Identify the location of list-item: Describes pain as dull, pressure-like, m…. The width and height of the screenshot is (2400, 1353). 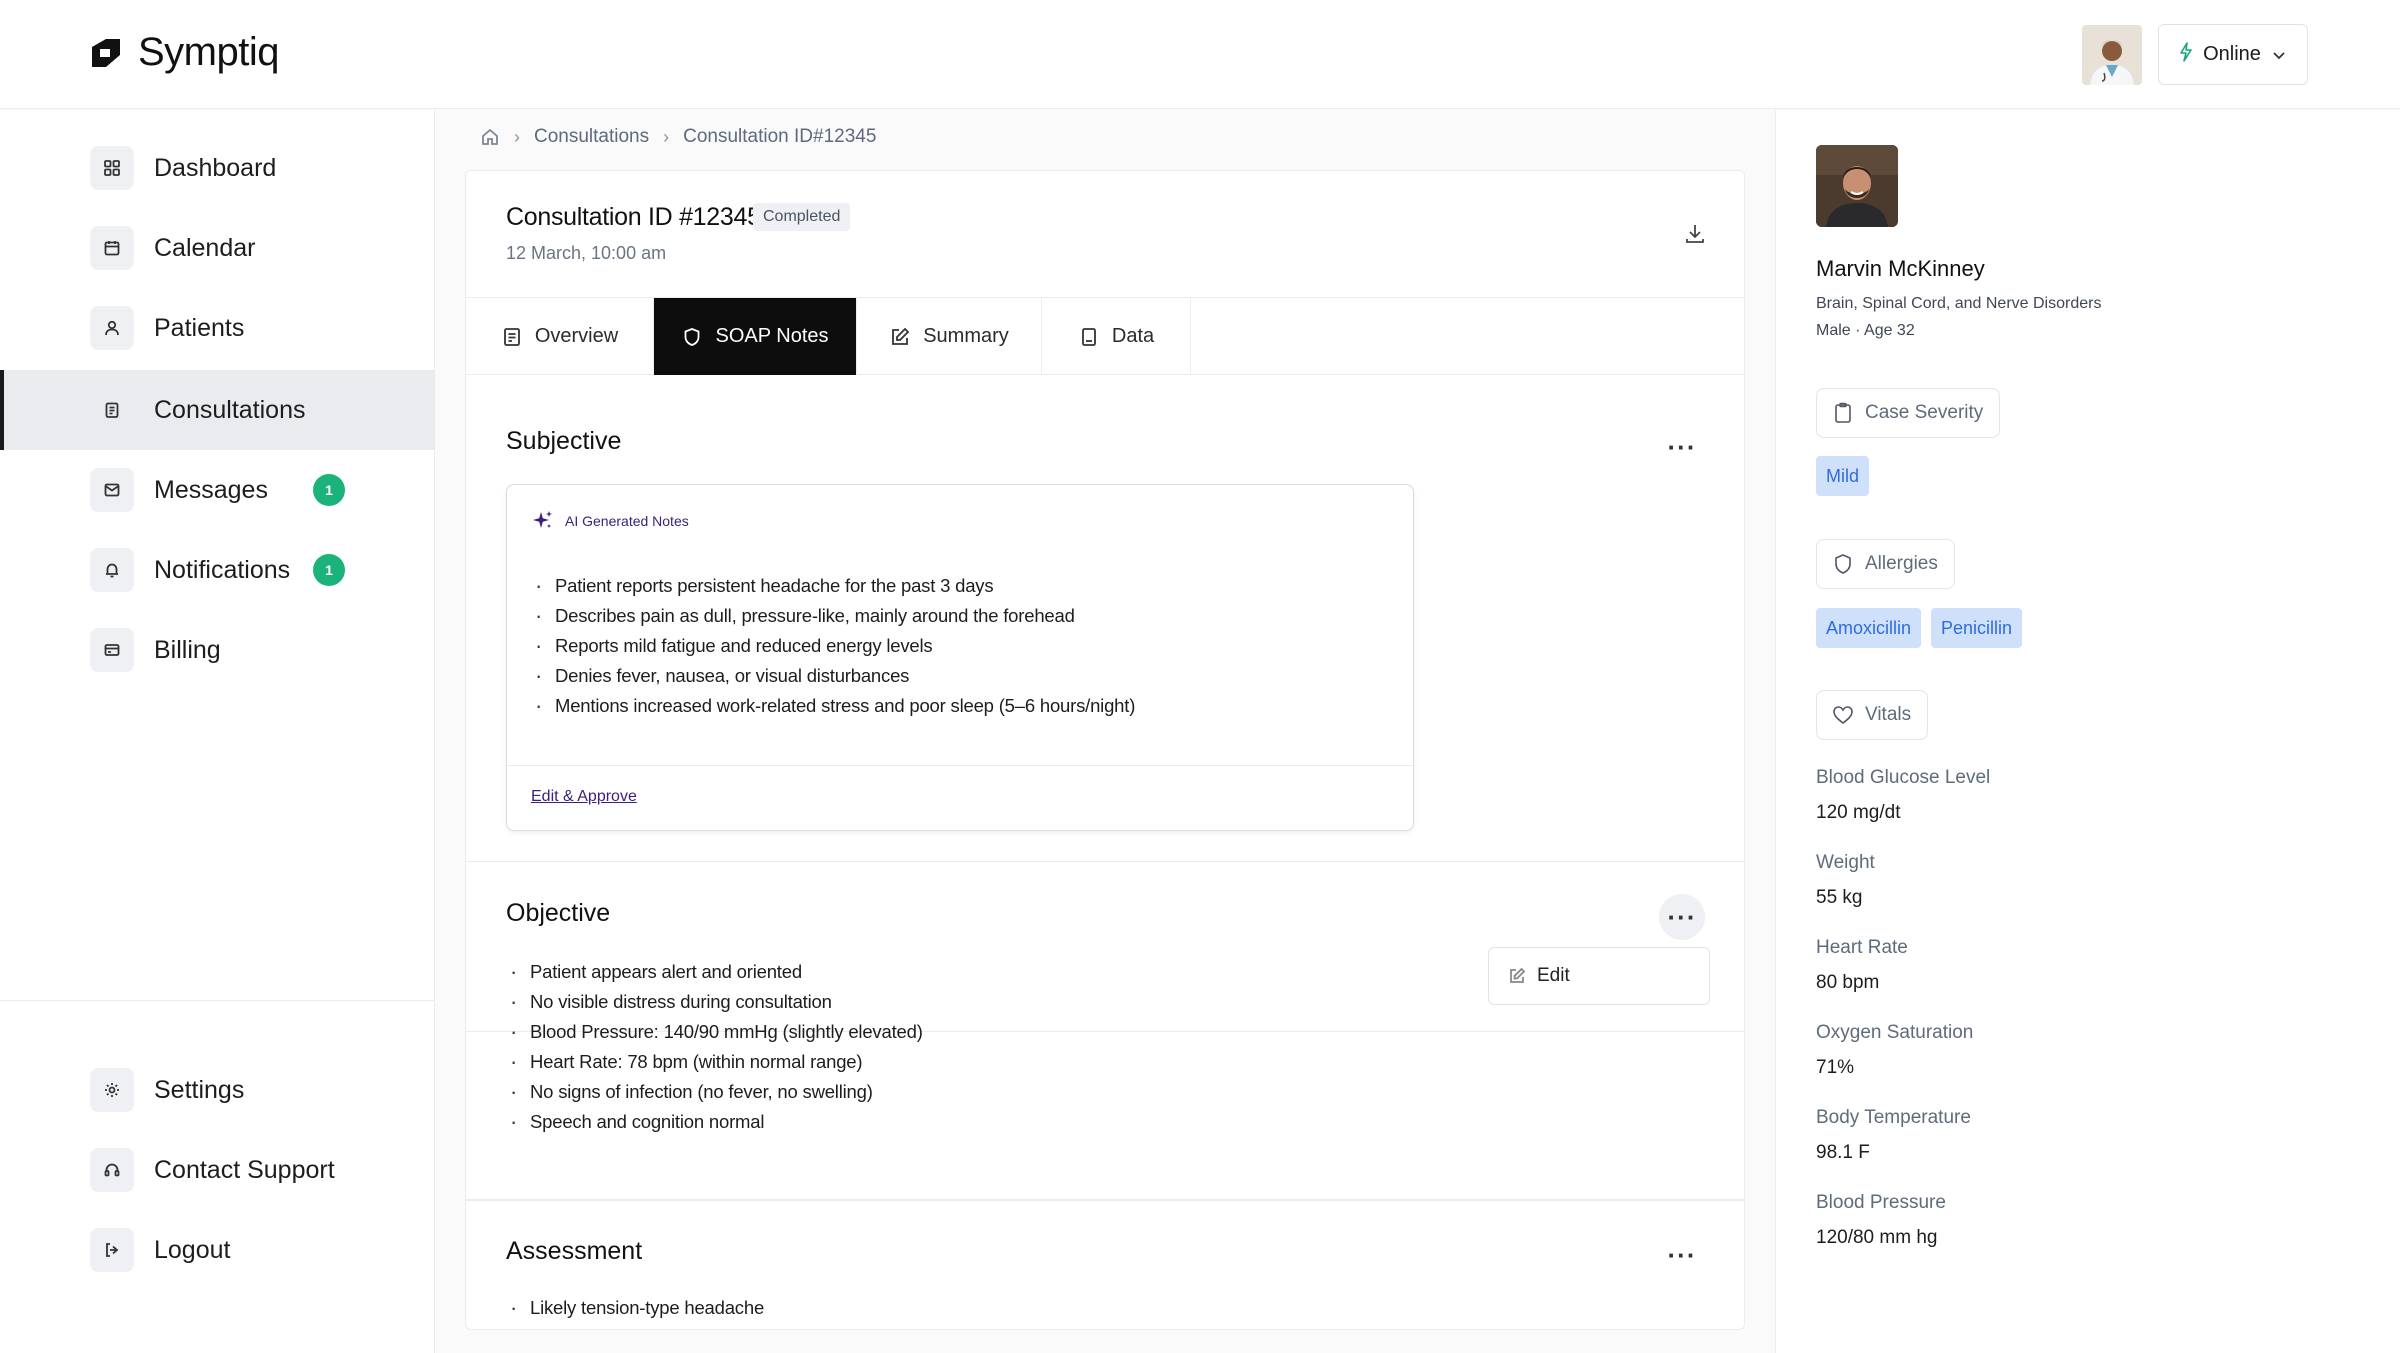
(833, 616).